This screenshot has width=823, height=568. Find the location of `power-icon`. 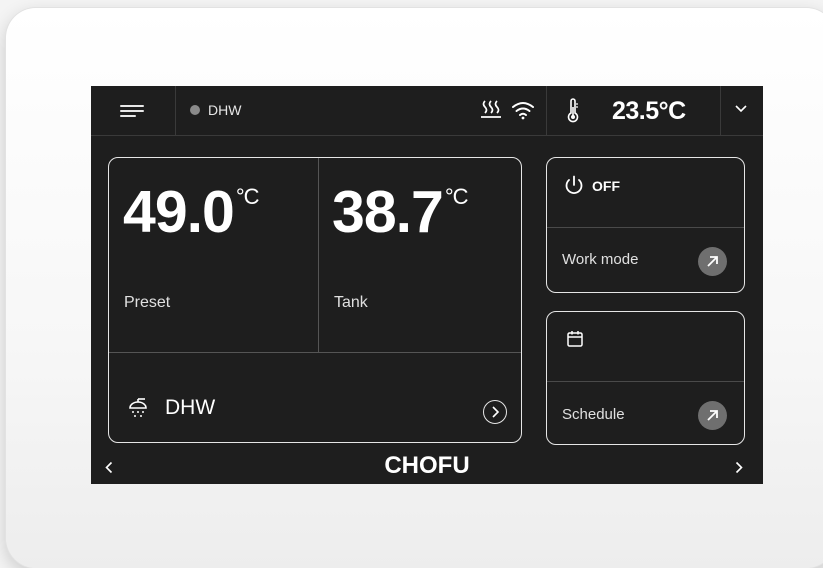

power-icon is located at coordinates (574, 188).